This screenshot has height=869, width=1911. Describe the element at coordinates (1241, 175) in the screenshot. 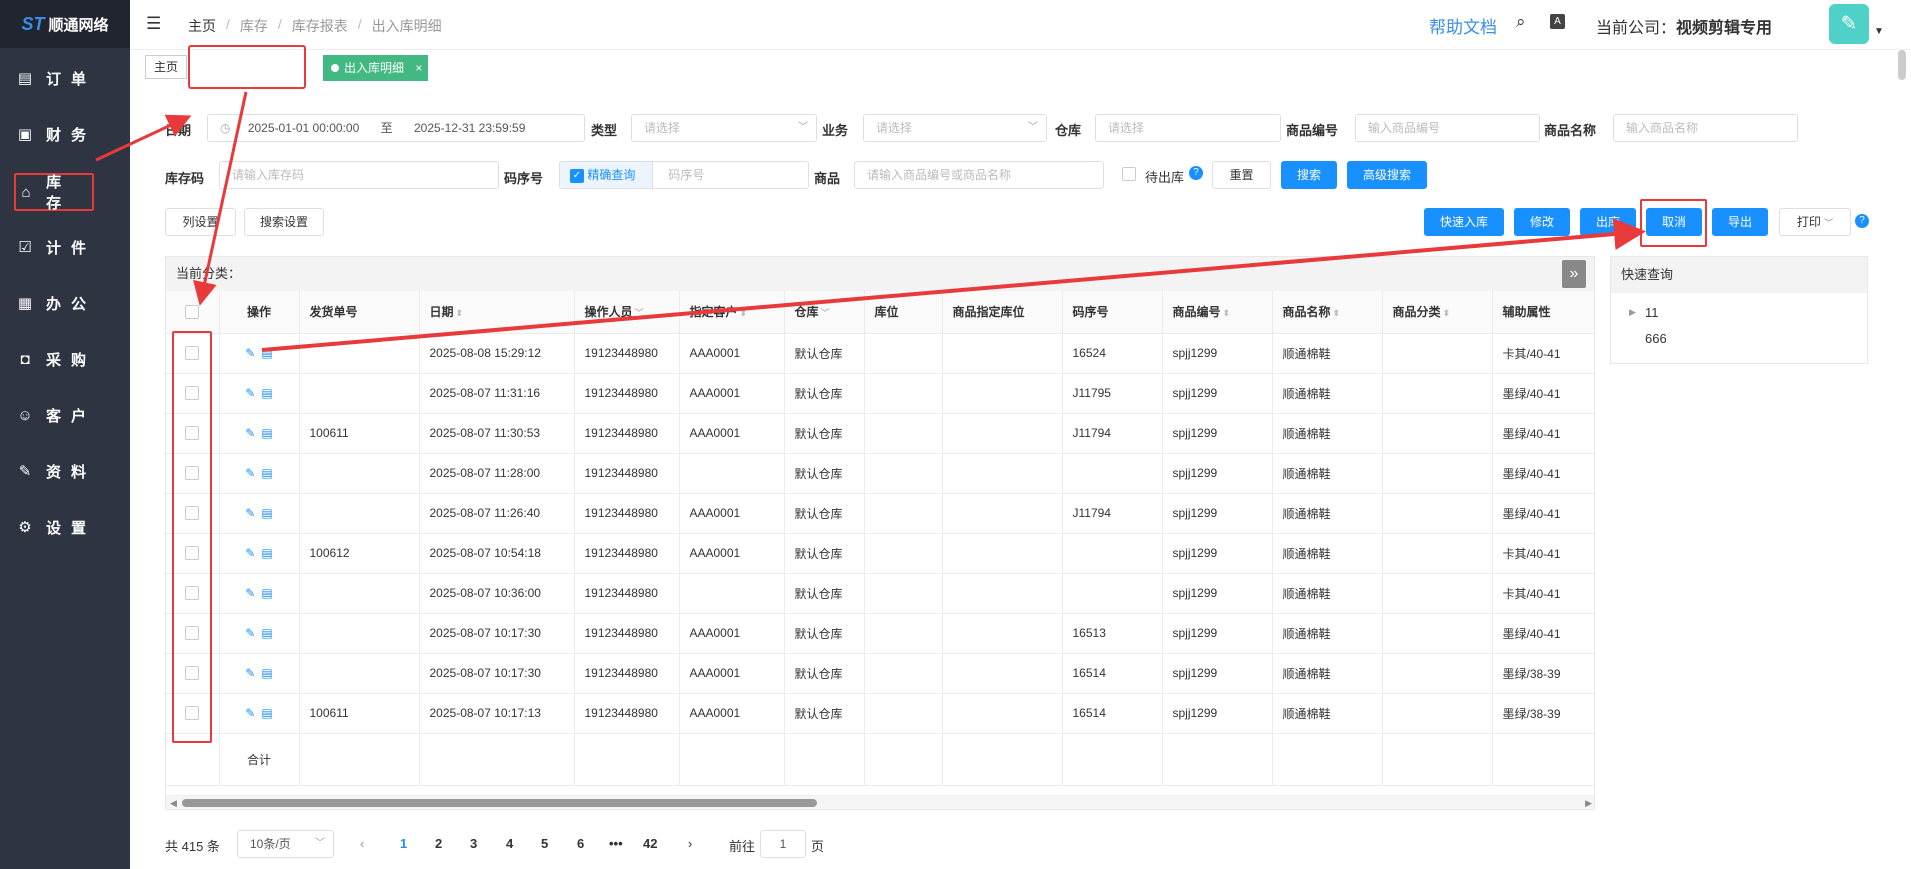

I see `reset-button: 重置` at that location.